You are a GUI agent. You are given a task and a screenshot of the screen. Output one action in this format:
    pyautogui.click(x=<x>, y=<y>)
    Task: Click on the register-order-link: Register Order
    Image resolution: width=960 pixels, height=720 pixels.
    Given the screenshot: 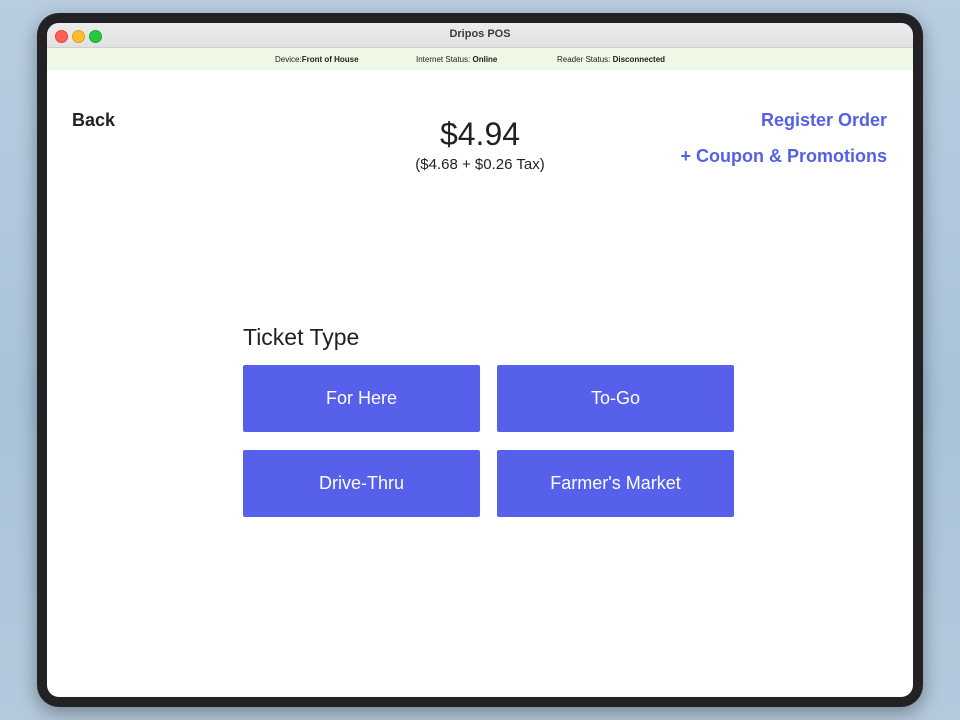 What is the action you would take?
    pyautogui.click(x=824, y=120)
    